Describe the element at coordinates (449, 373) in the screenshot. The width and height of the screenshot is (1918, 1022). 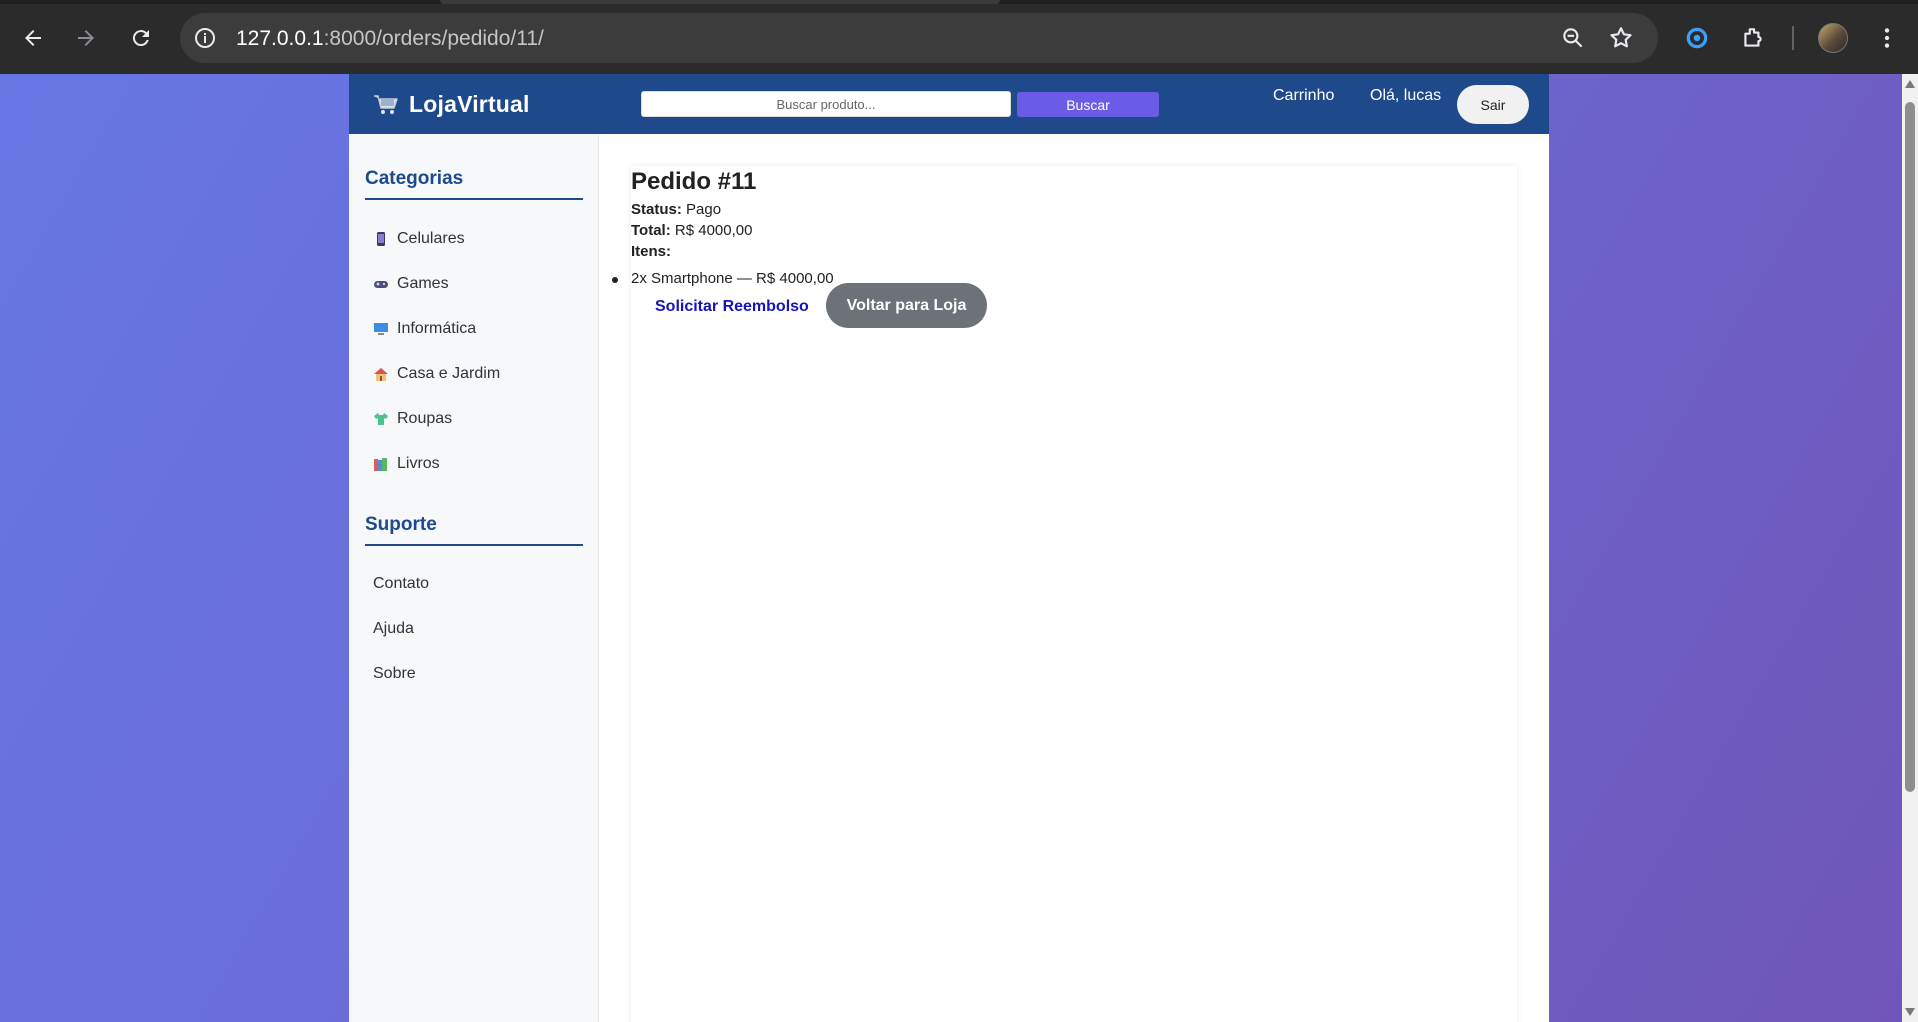
I see `category-label: Casa e Jardim` at that location.